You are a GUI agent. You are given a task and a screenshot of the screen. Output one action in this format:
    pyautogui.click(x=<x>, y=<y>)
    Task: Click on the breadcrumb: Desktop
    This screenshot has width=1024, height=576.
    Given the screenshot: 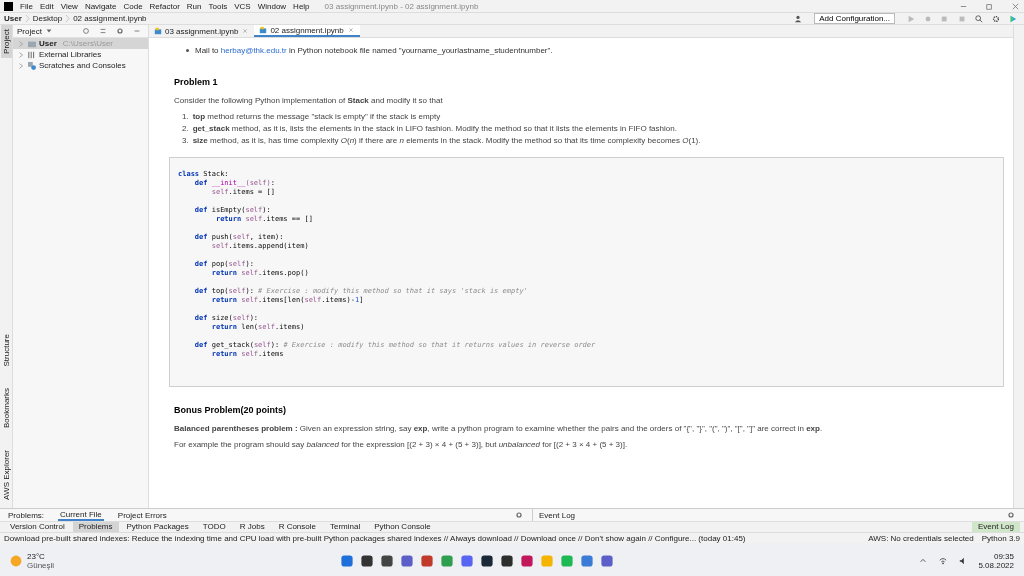 What is the action you would take?
    pyautogui.click(x=47, y=18)
    